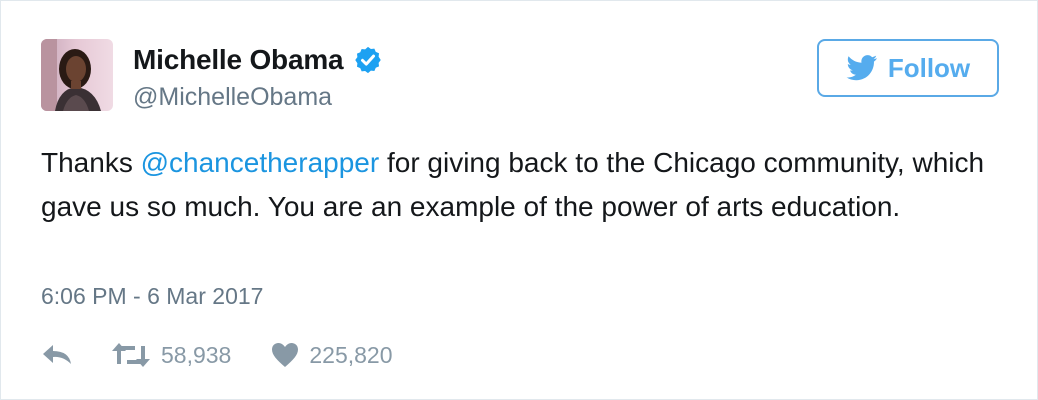 The height and width of the screenshot is (400, 1038). What do you see at coordinates (196, 354) in the screenshot?
I see `retweet-count: 58,938` at bounding box center [196, 354].